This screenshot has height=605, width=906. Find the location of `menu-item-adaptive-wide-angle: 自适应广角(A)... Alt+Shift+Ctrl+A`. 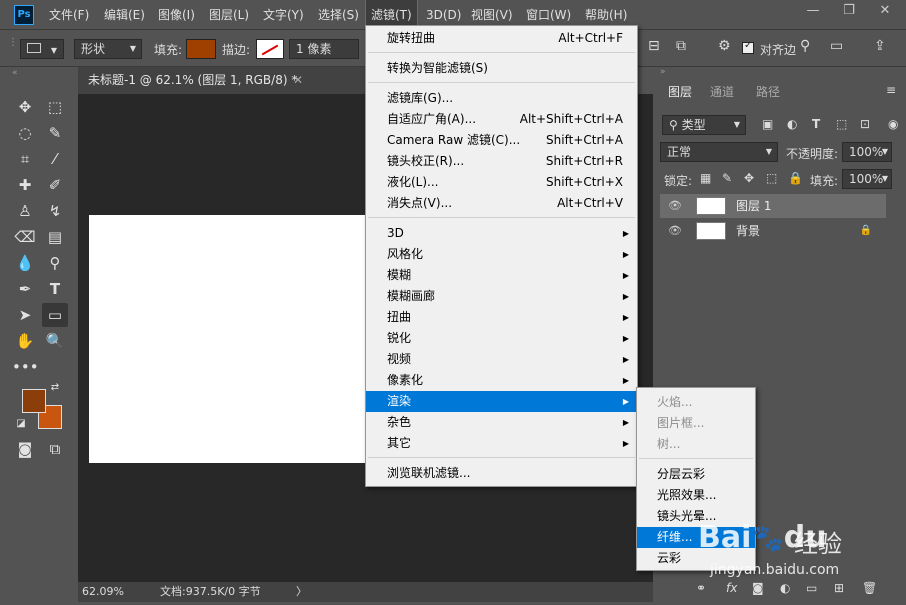

menu-item-adaptive-wide-angle: 自适应广角(A)... Alt+Shift+Ctrl+A is located at coordinates (501, 119).